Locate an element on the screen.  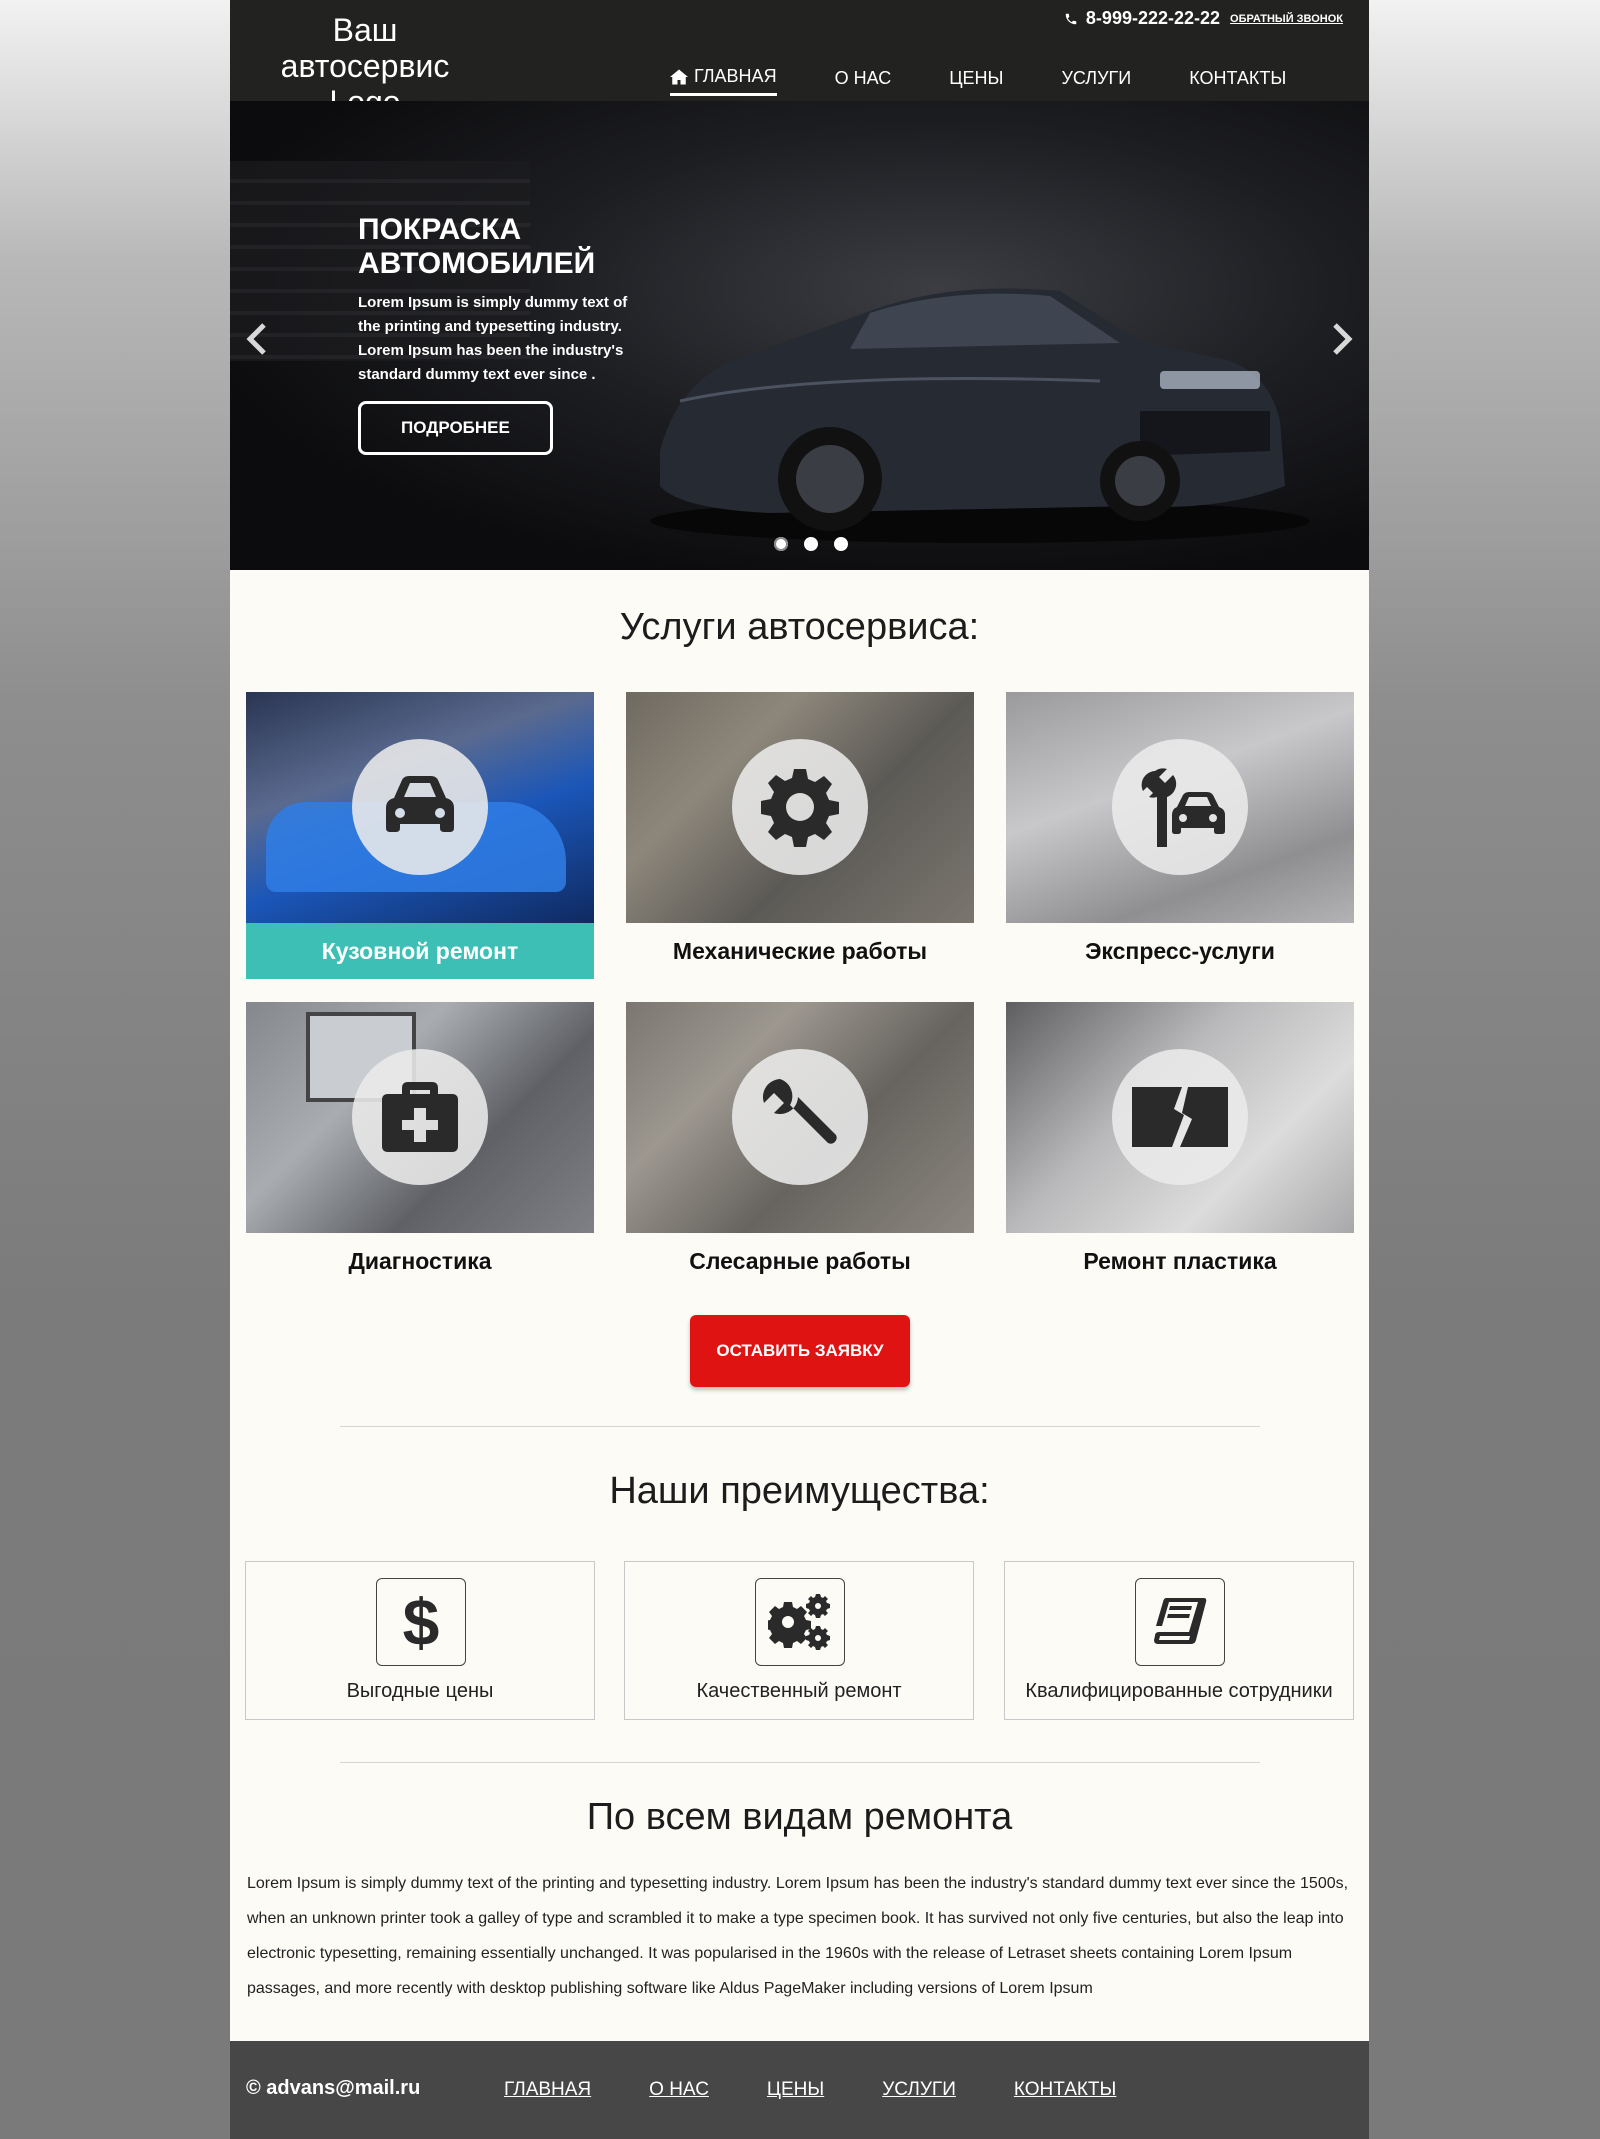
phone-icon is located at coordinates (1071, 18).